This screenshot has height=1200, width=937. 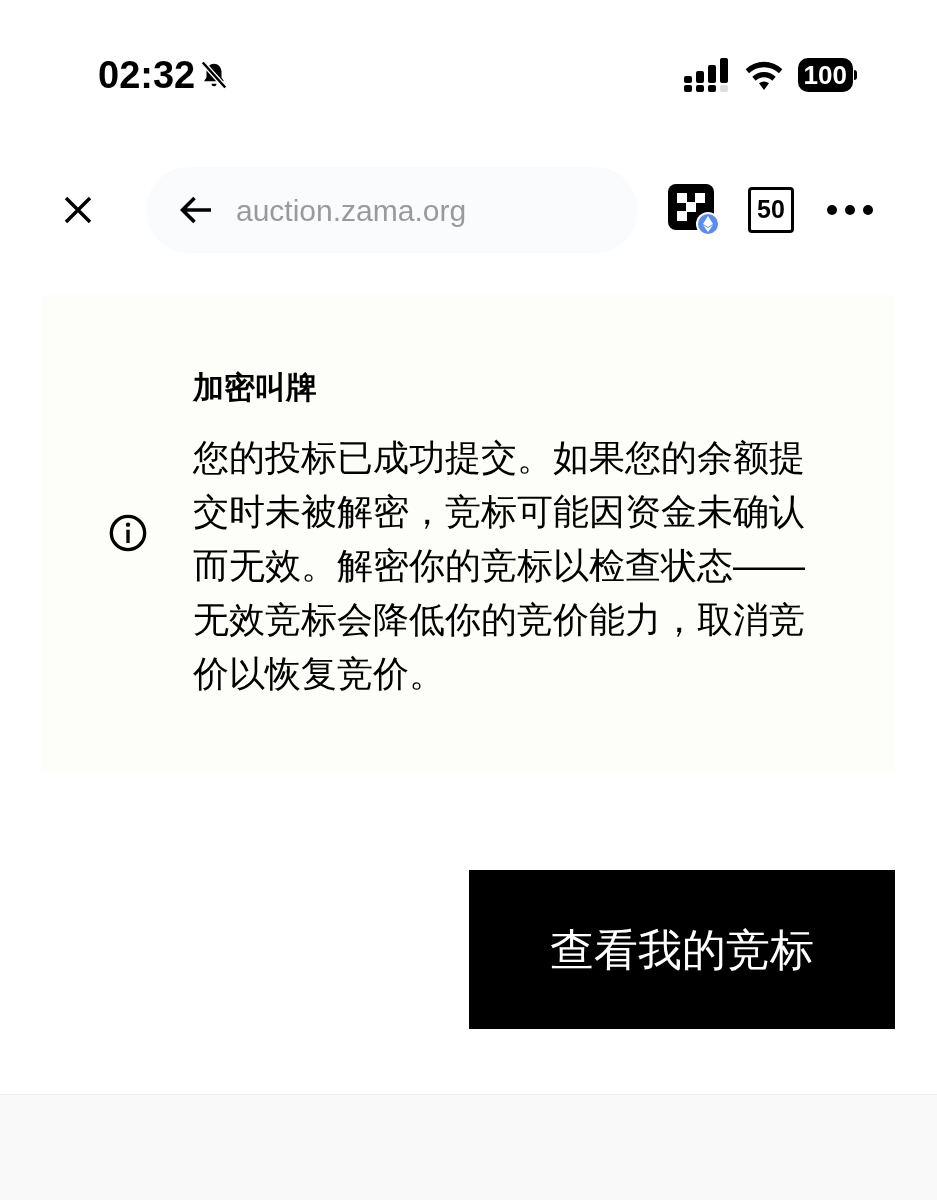 What do you see at coordinates (196, 210) in the screenshot?
I see `back-arrow-icon` at bounding box center [196, 210].